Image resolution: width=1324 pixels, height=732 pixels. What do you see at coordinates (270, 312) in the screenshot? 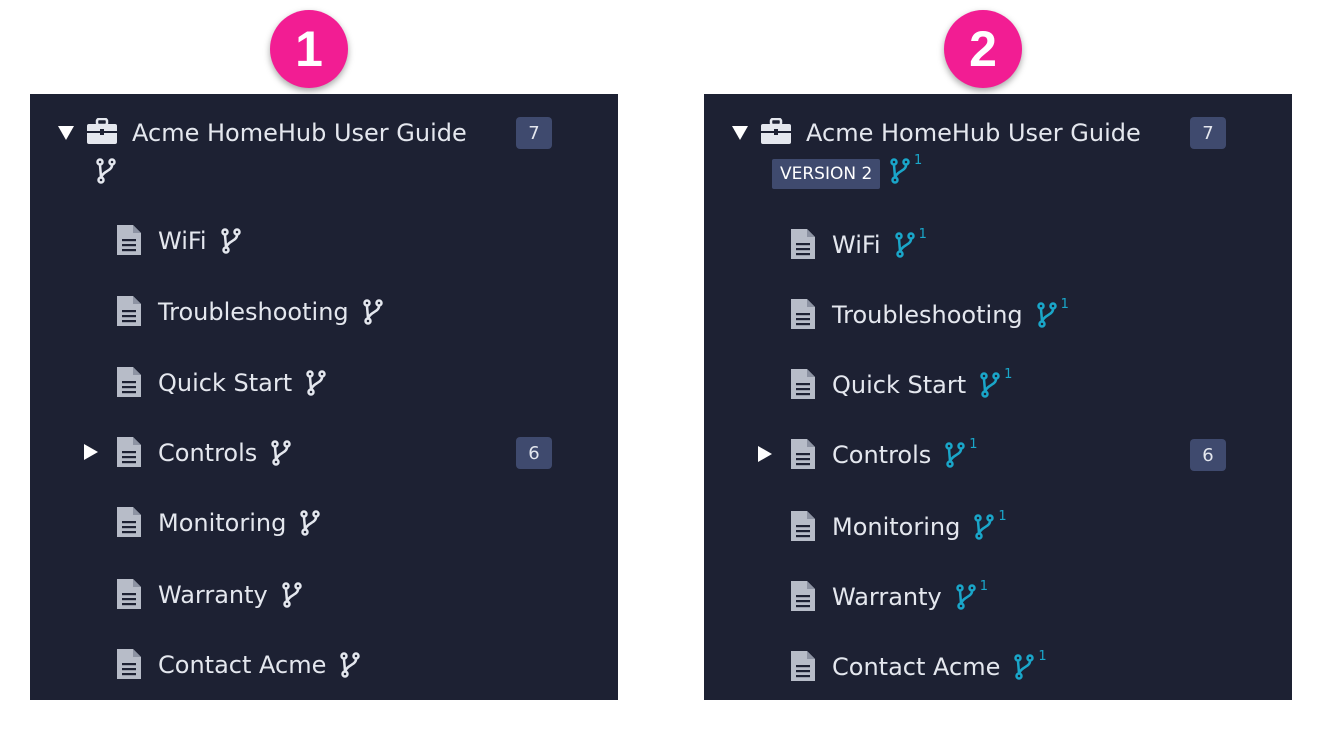
I see `tree-item-label: Troubleshooting` at bounding box center [270, 312].